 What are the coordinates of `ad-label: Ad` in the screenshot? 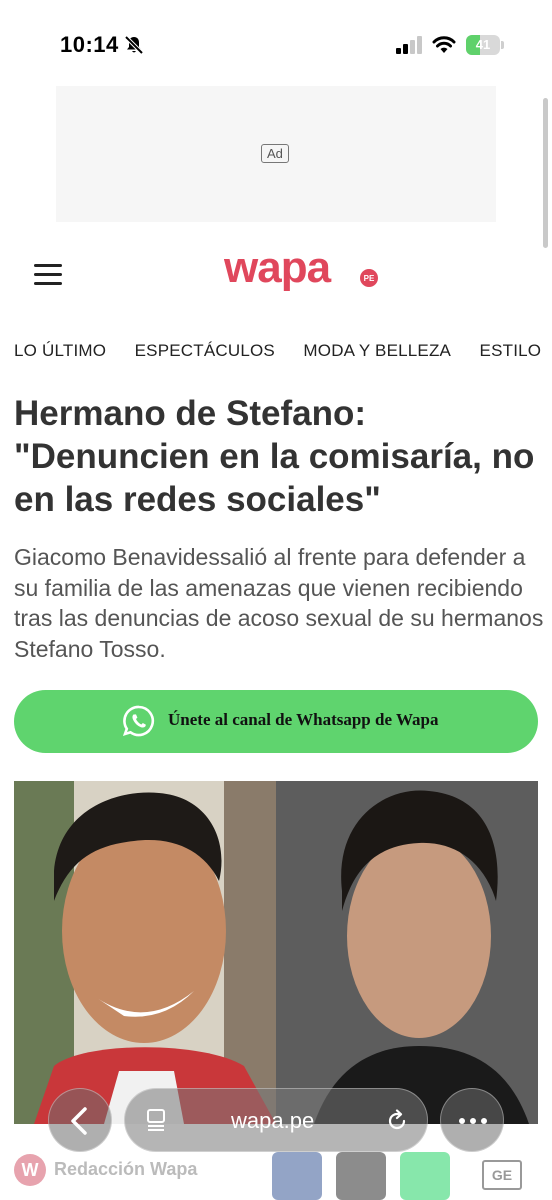 It's located at (275, 153).